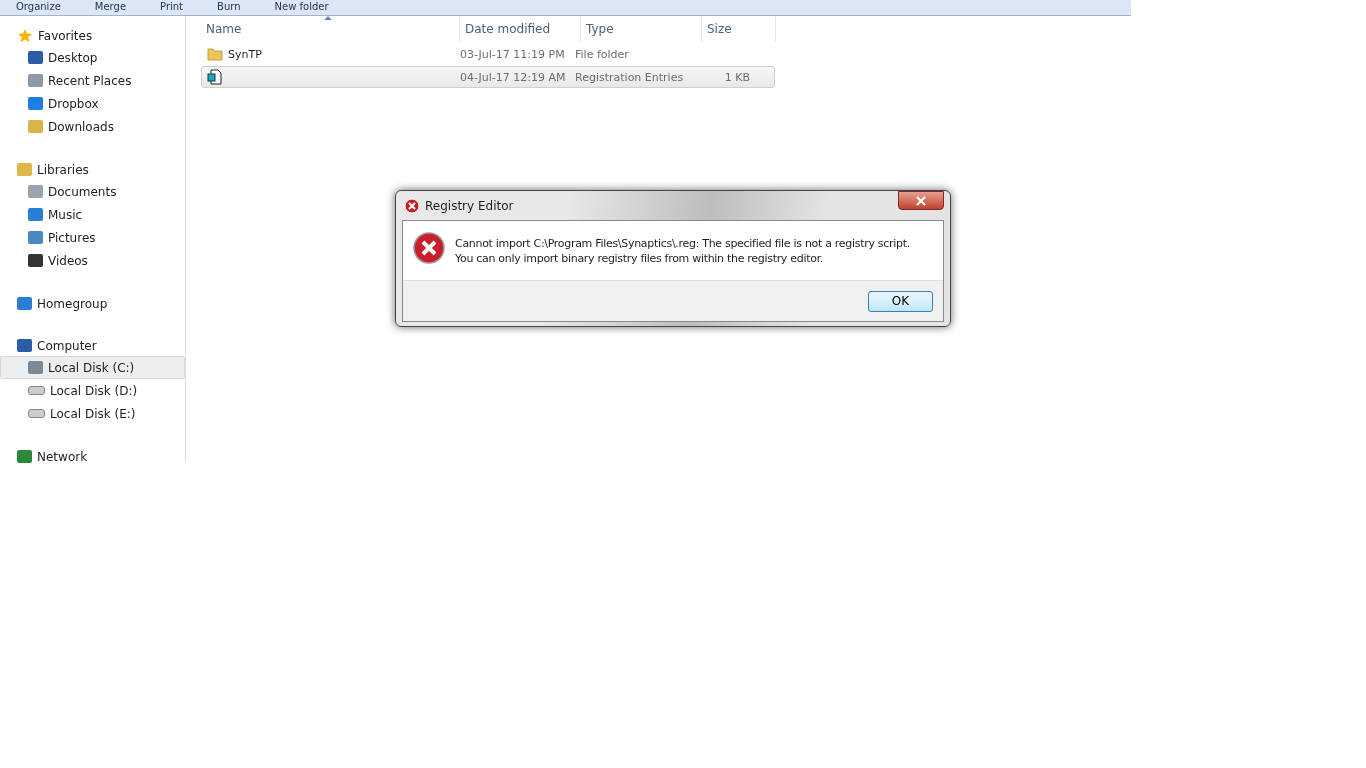 This screenshot has height=768, width=1366. What do you see at coordinates (92, 35) in the screenshot?
I see `nav-group: Favorites` at bounding box center [92, 35].